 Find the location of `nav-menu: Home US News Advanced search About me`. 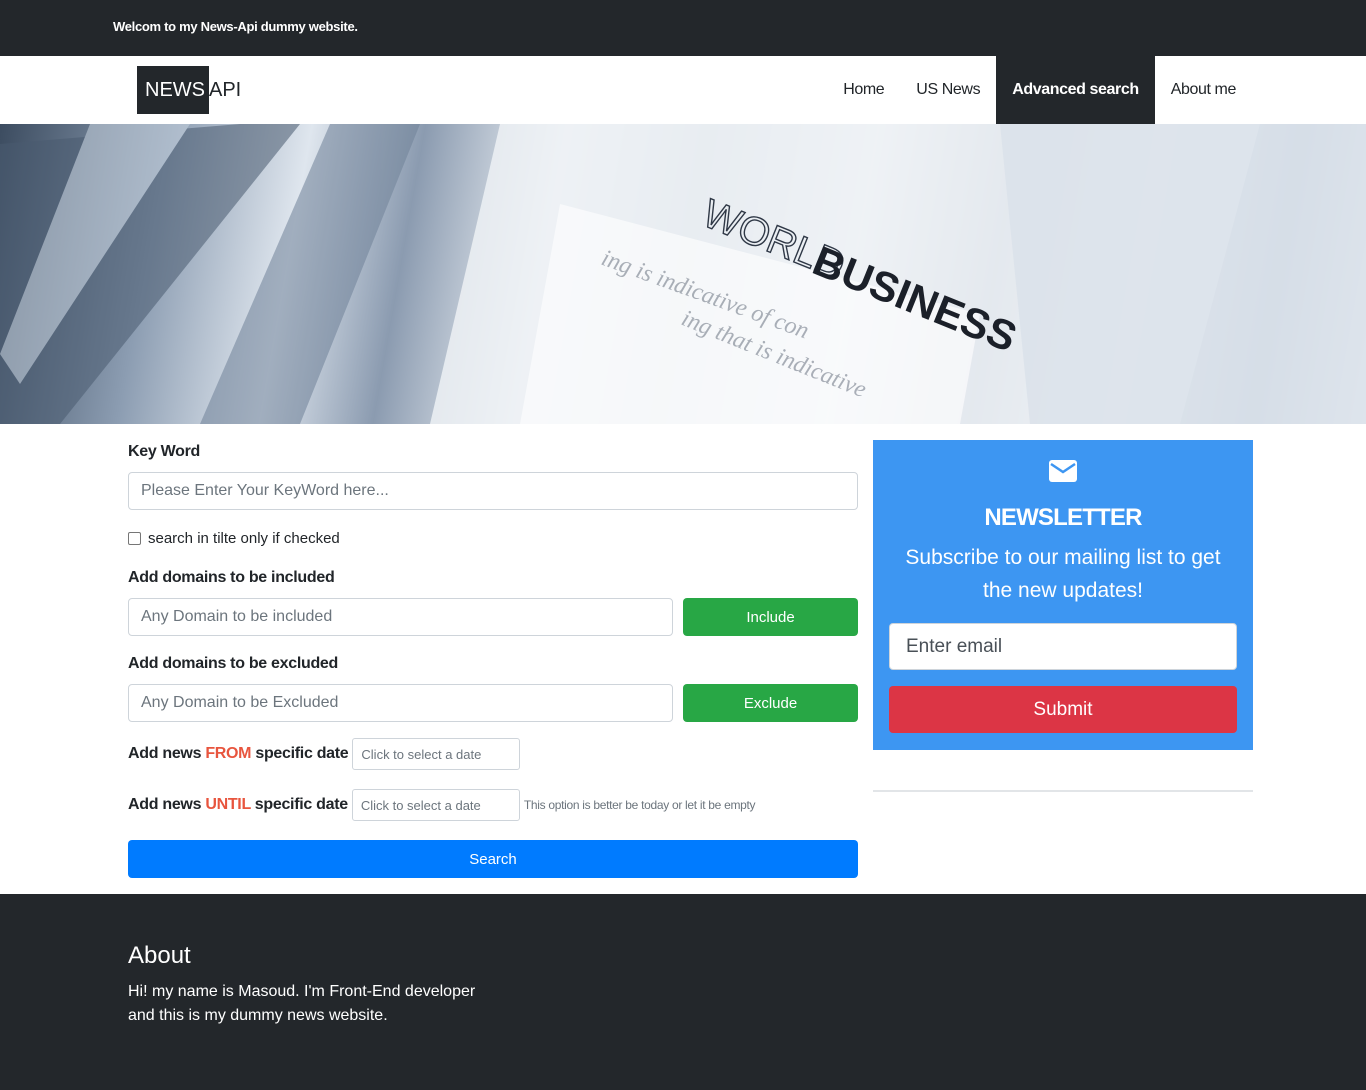

nav-menu: Home US News Advanced search About me is located at coordinates (1039, 90).